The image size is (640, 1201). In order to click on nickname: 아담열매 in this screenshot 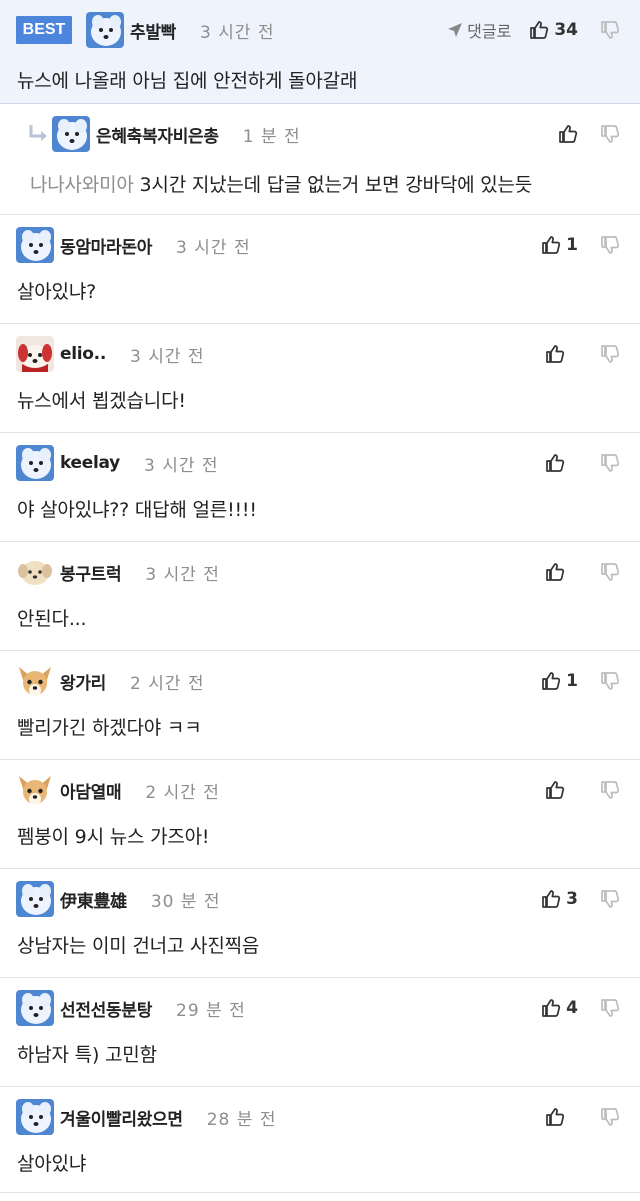, I will do `click(91, 790)`.